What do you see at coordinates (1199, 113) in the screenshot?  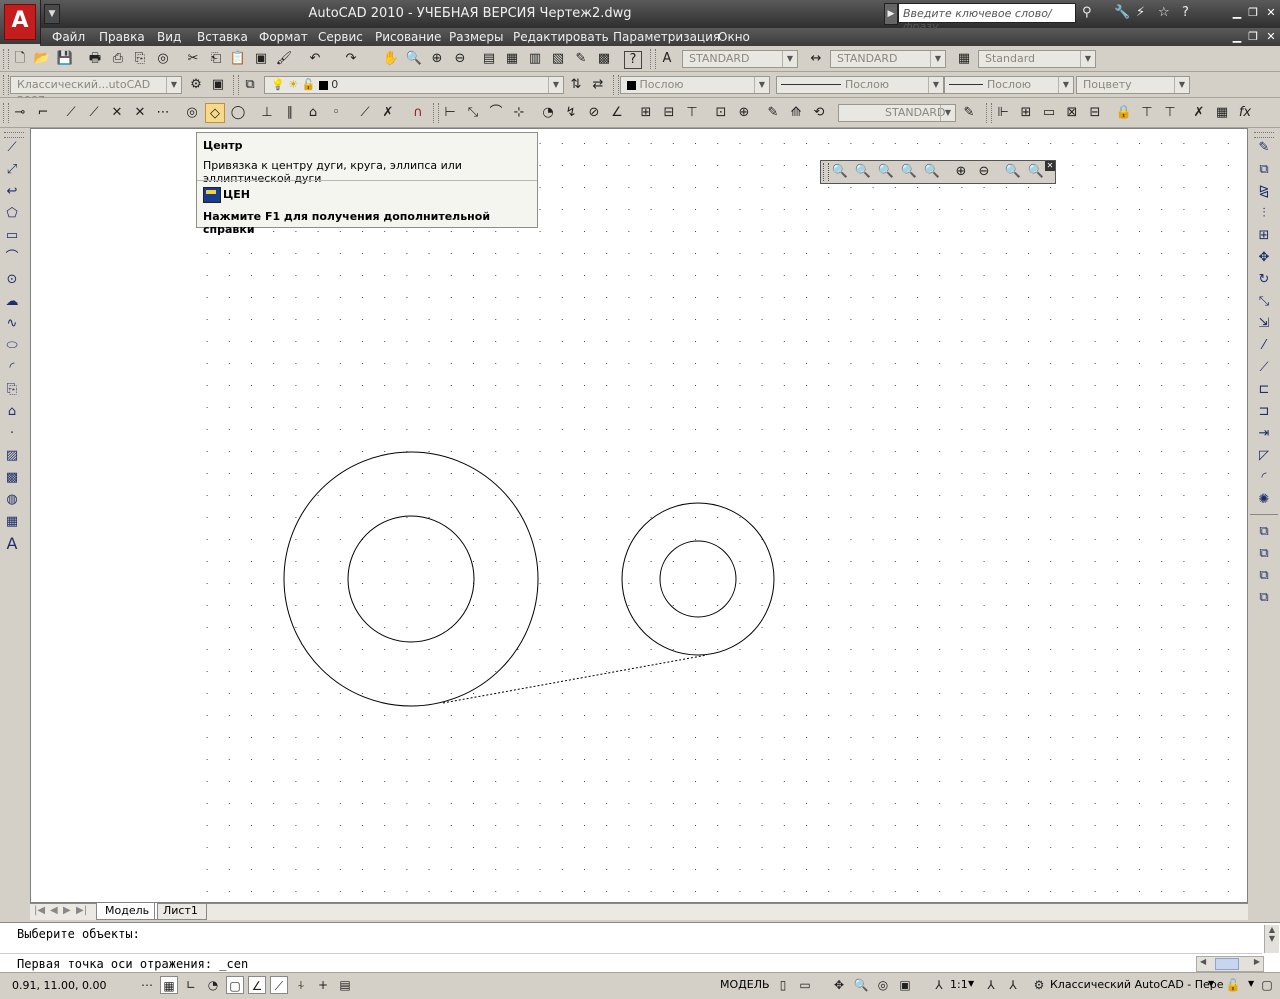 I see `delete-constraints-icon: ✗` at bounding box center [1199, 113].